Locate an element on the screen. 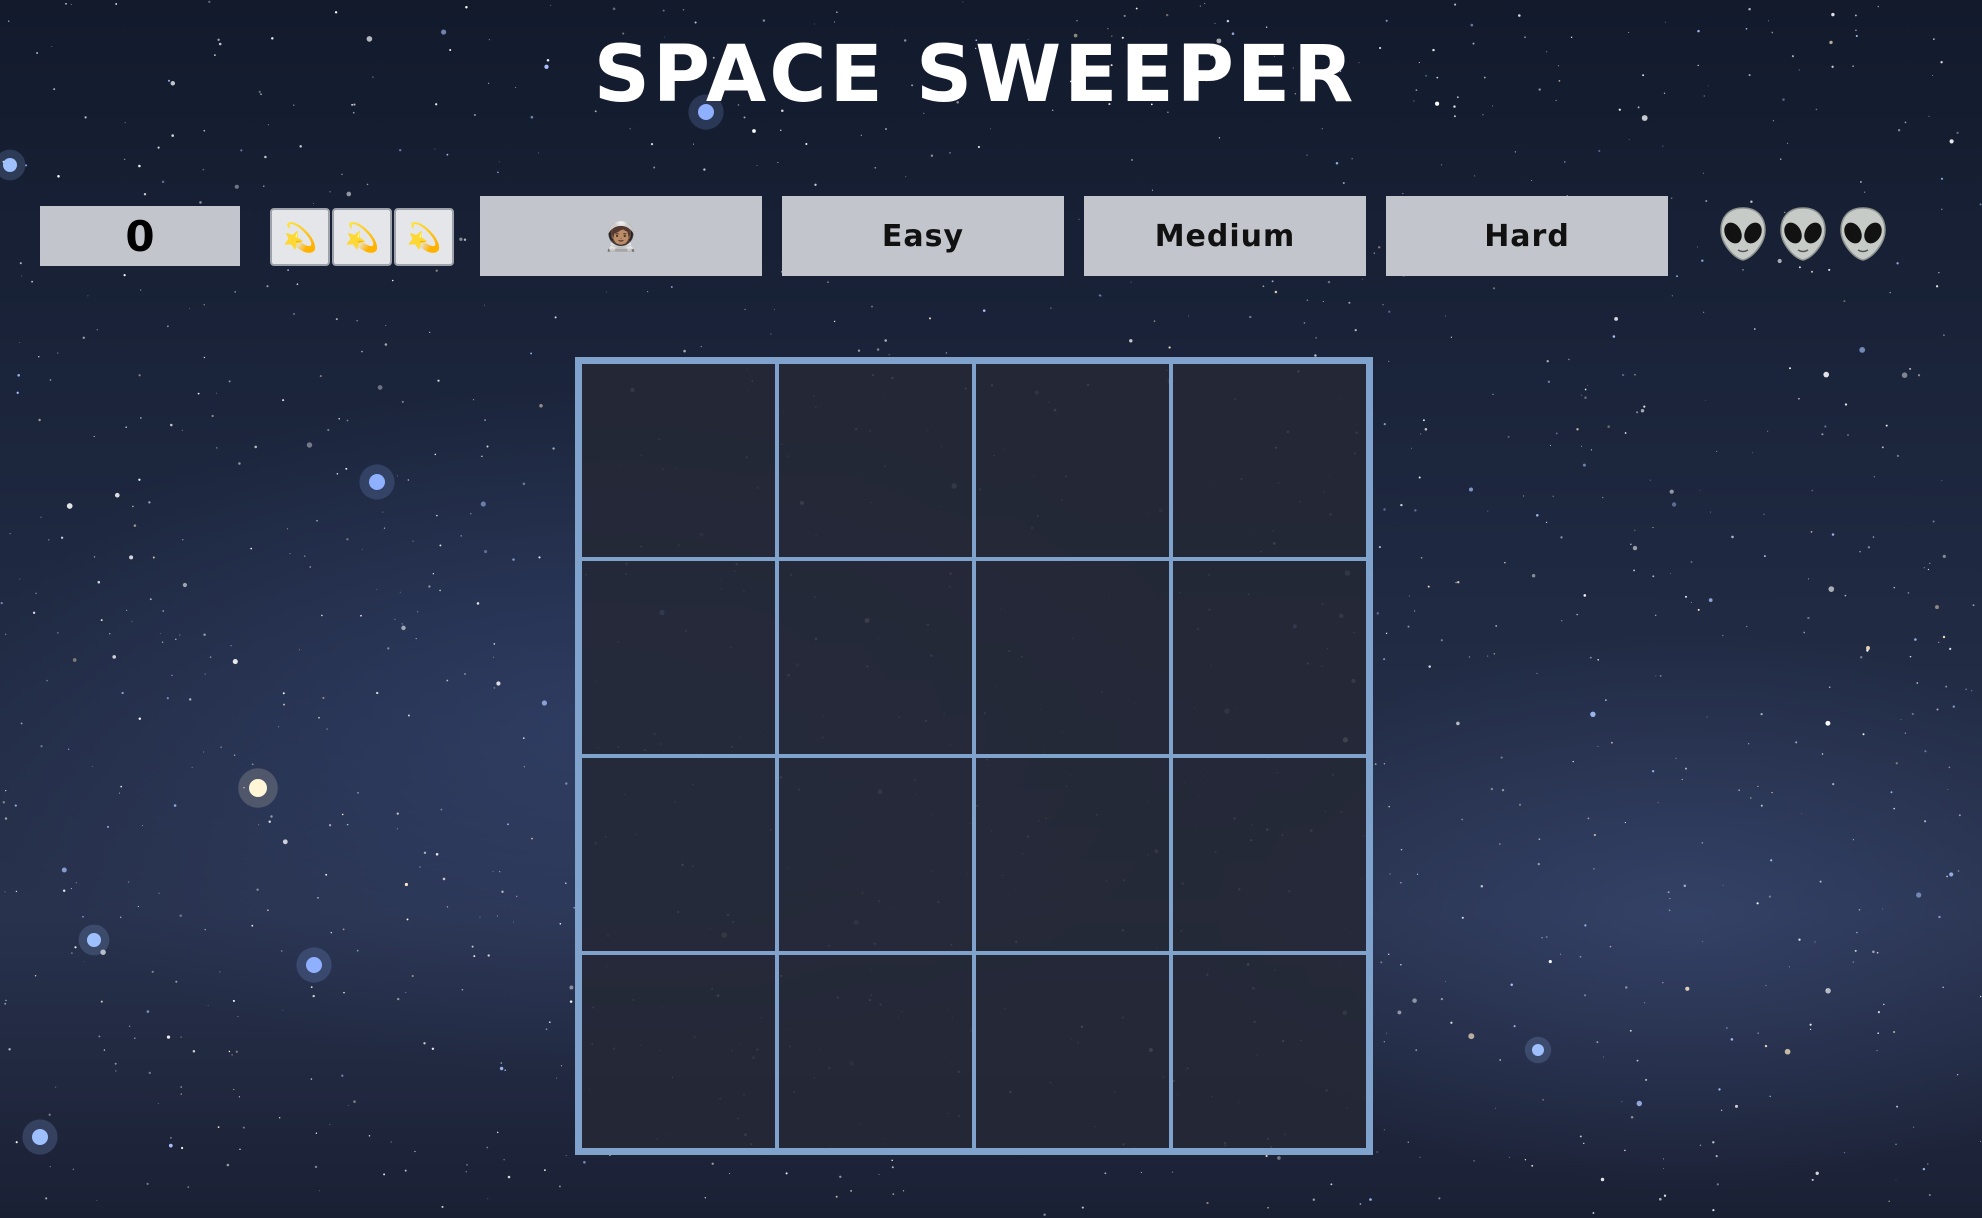 The height and width of the screenshot is (1218, 1982). astronaut-icon: 🧑🏽‍🚀 is located at coordinates (621, 236).